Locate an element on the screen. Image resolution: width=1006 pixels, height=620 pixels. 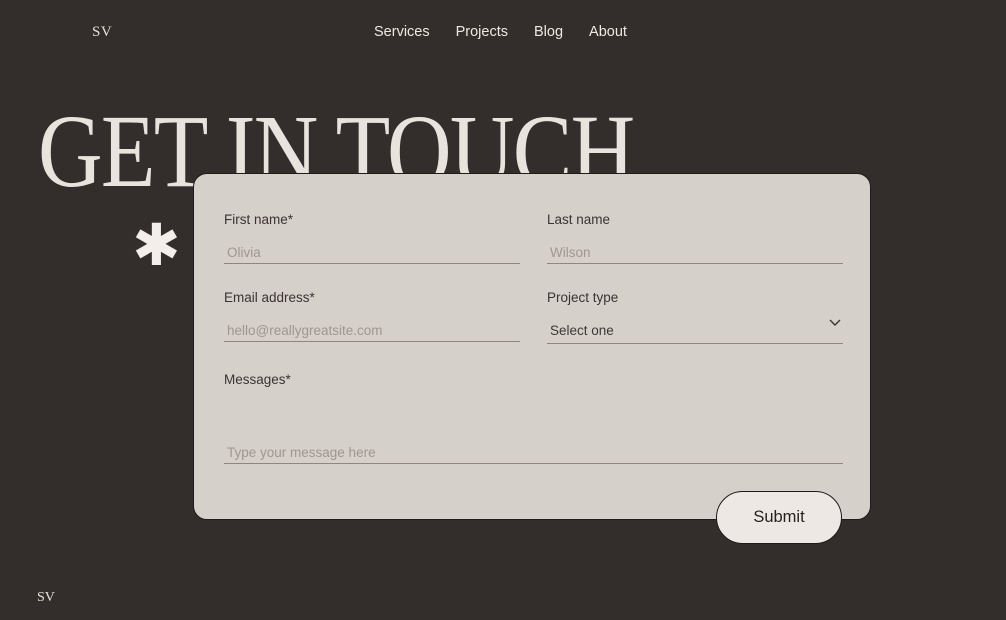
main-nav: Services Projects Blog About is located at coordinates (500, 32).